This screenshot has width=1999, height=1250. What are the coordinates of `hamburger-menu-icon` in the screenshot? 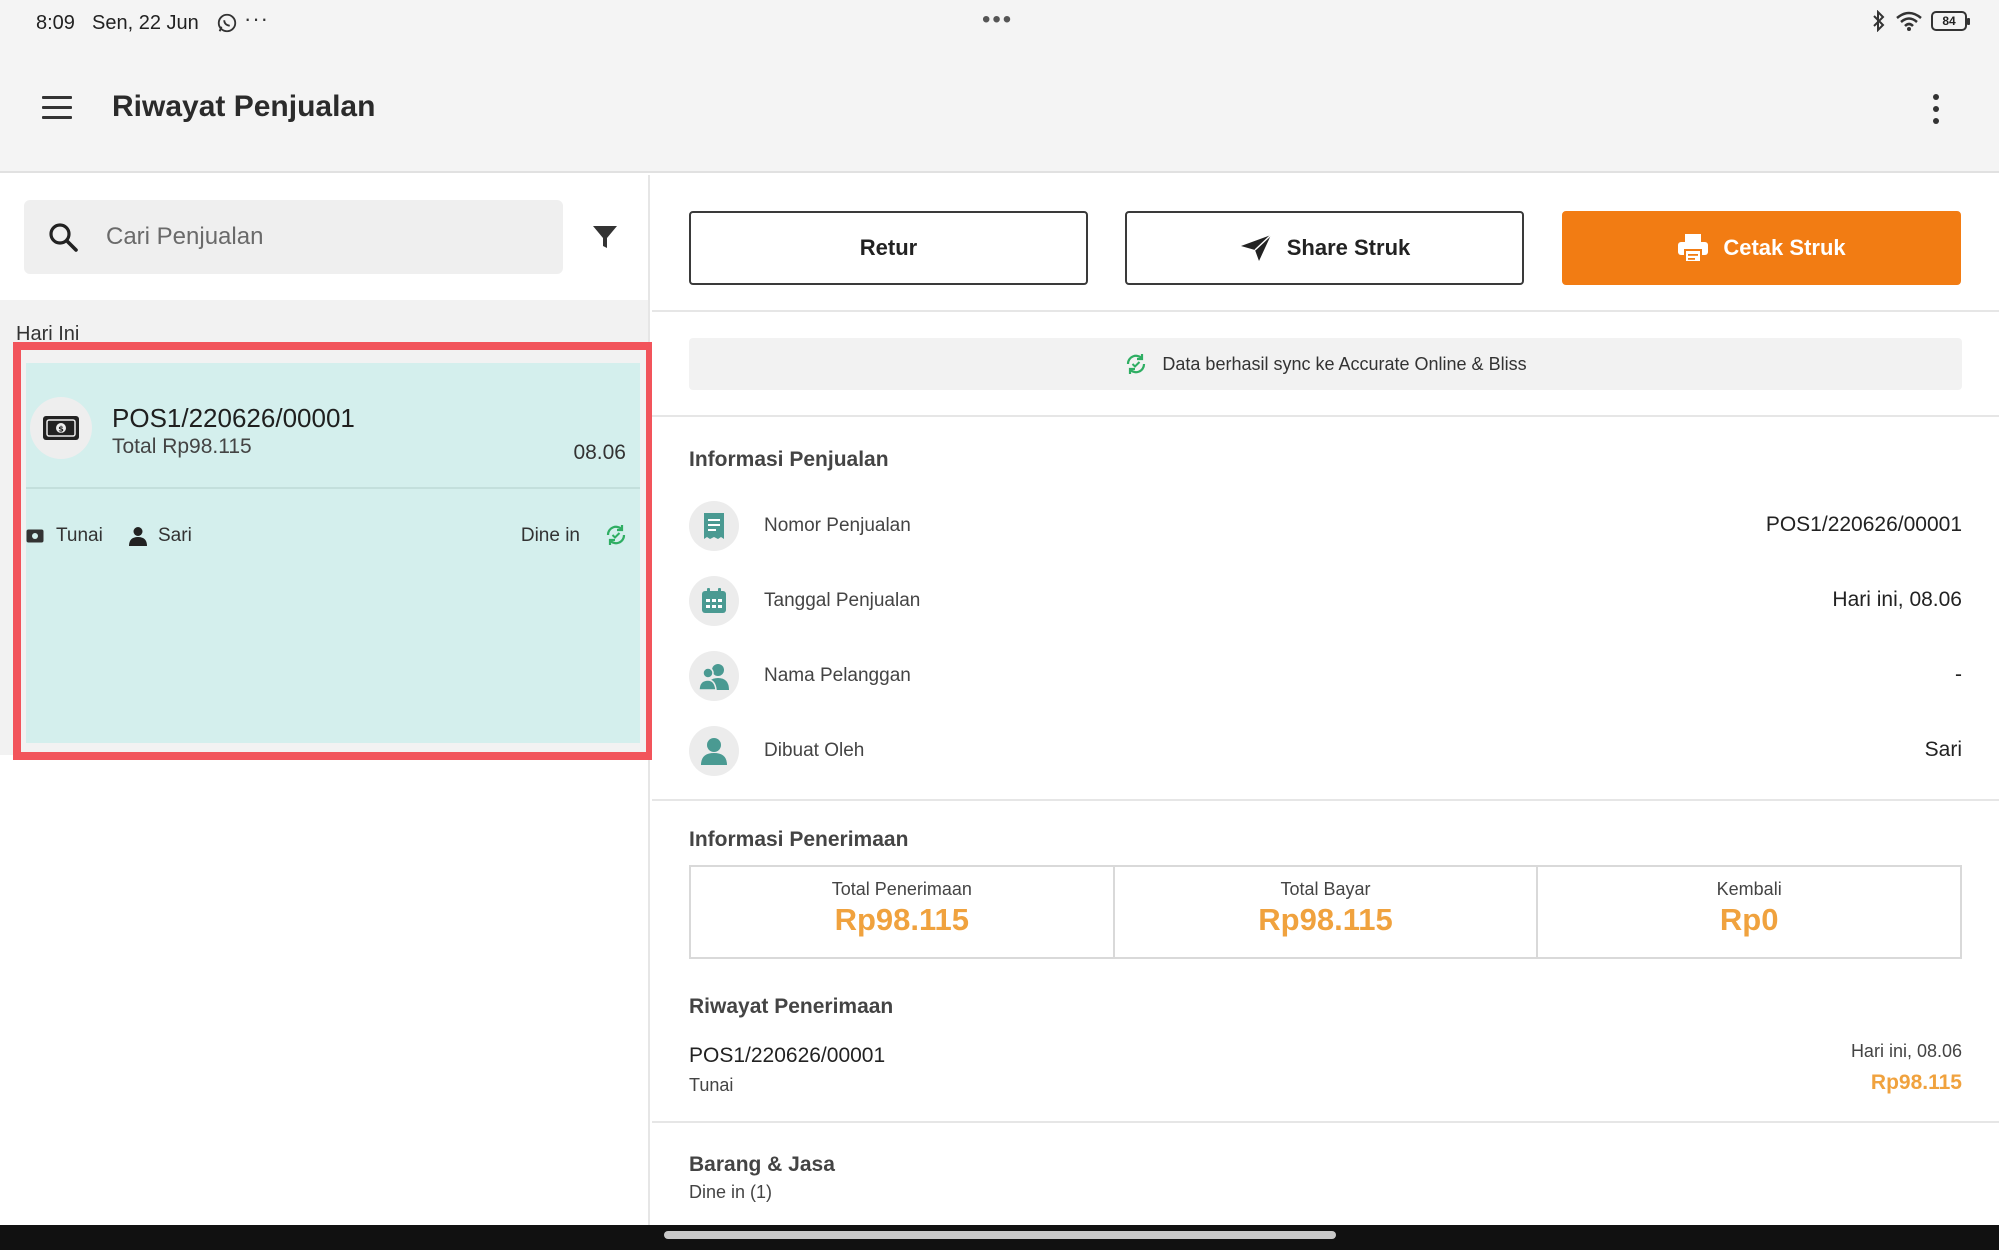 It's located at (57, 108).